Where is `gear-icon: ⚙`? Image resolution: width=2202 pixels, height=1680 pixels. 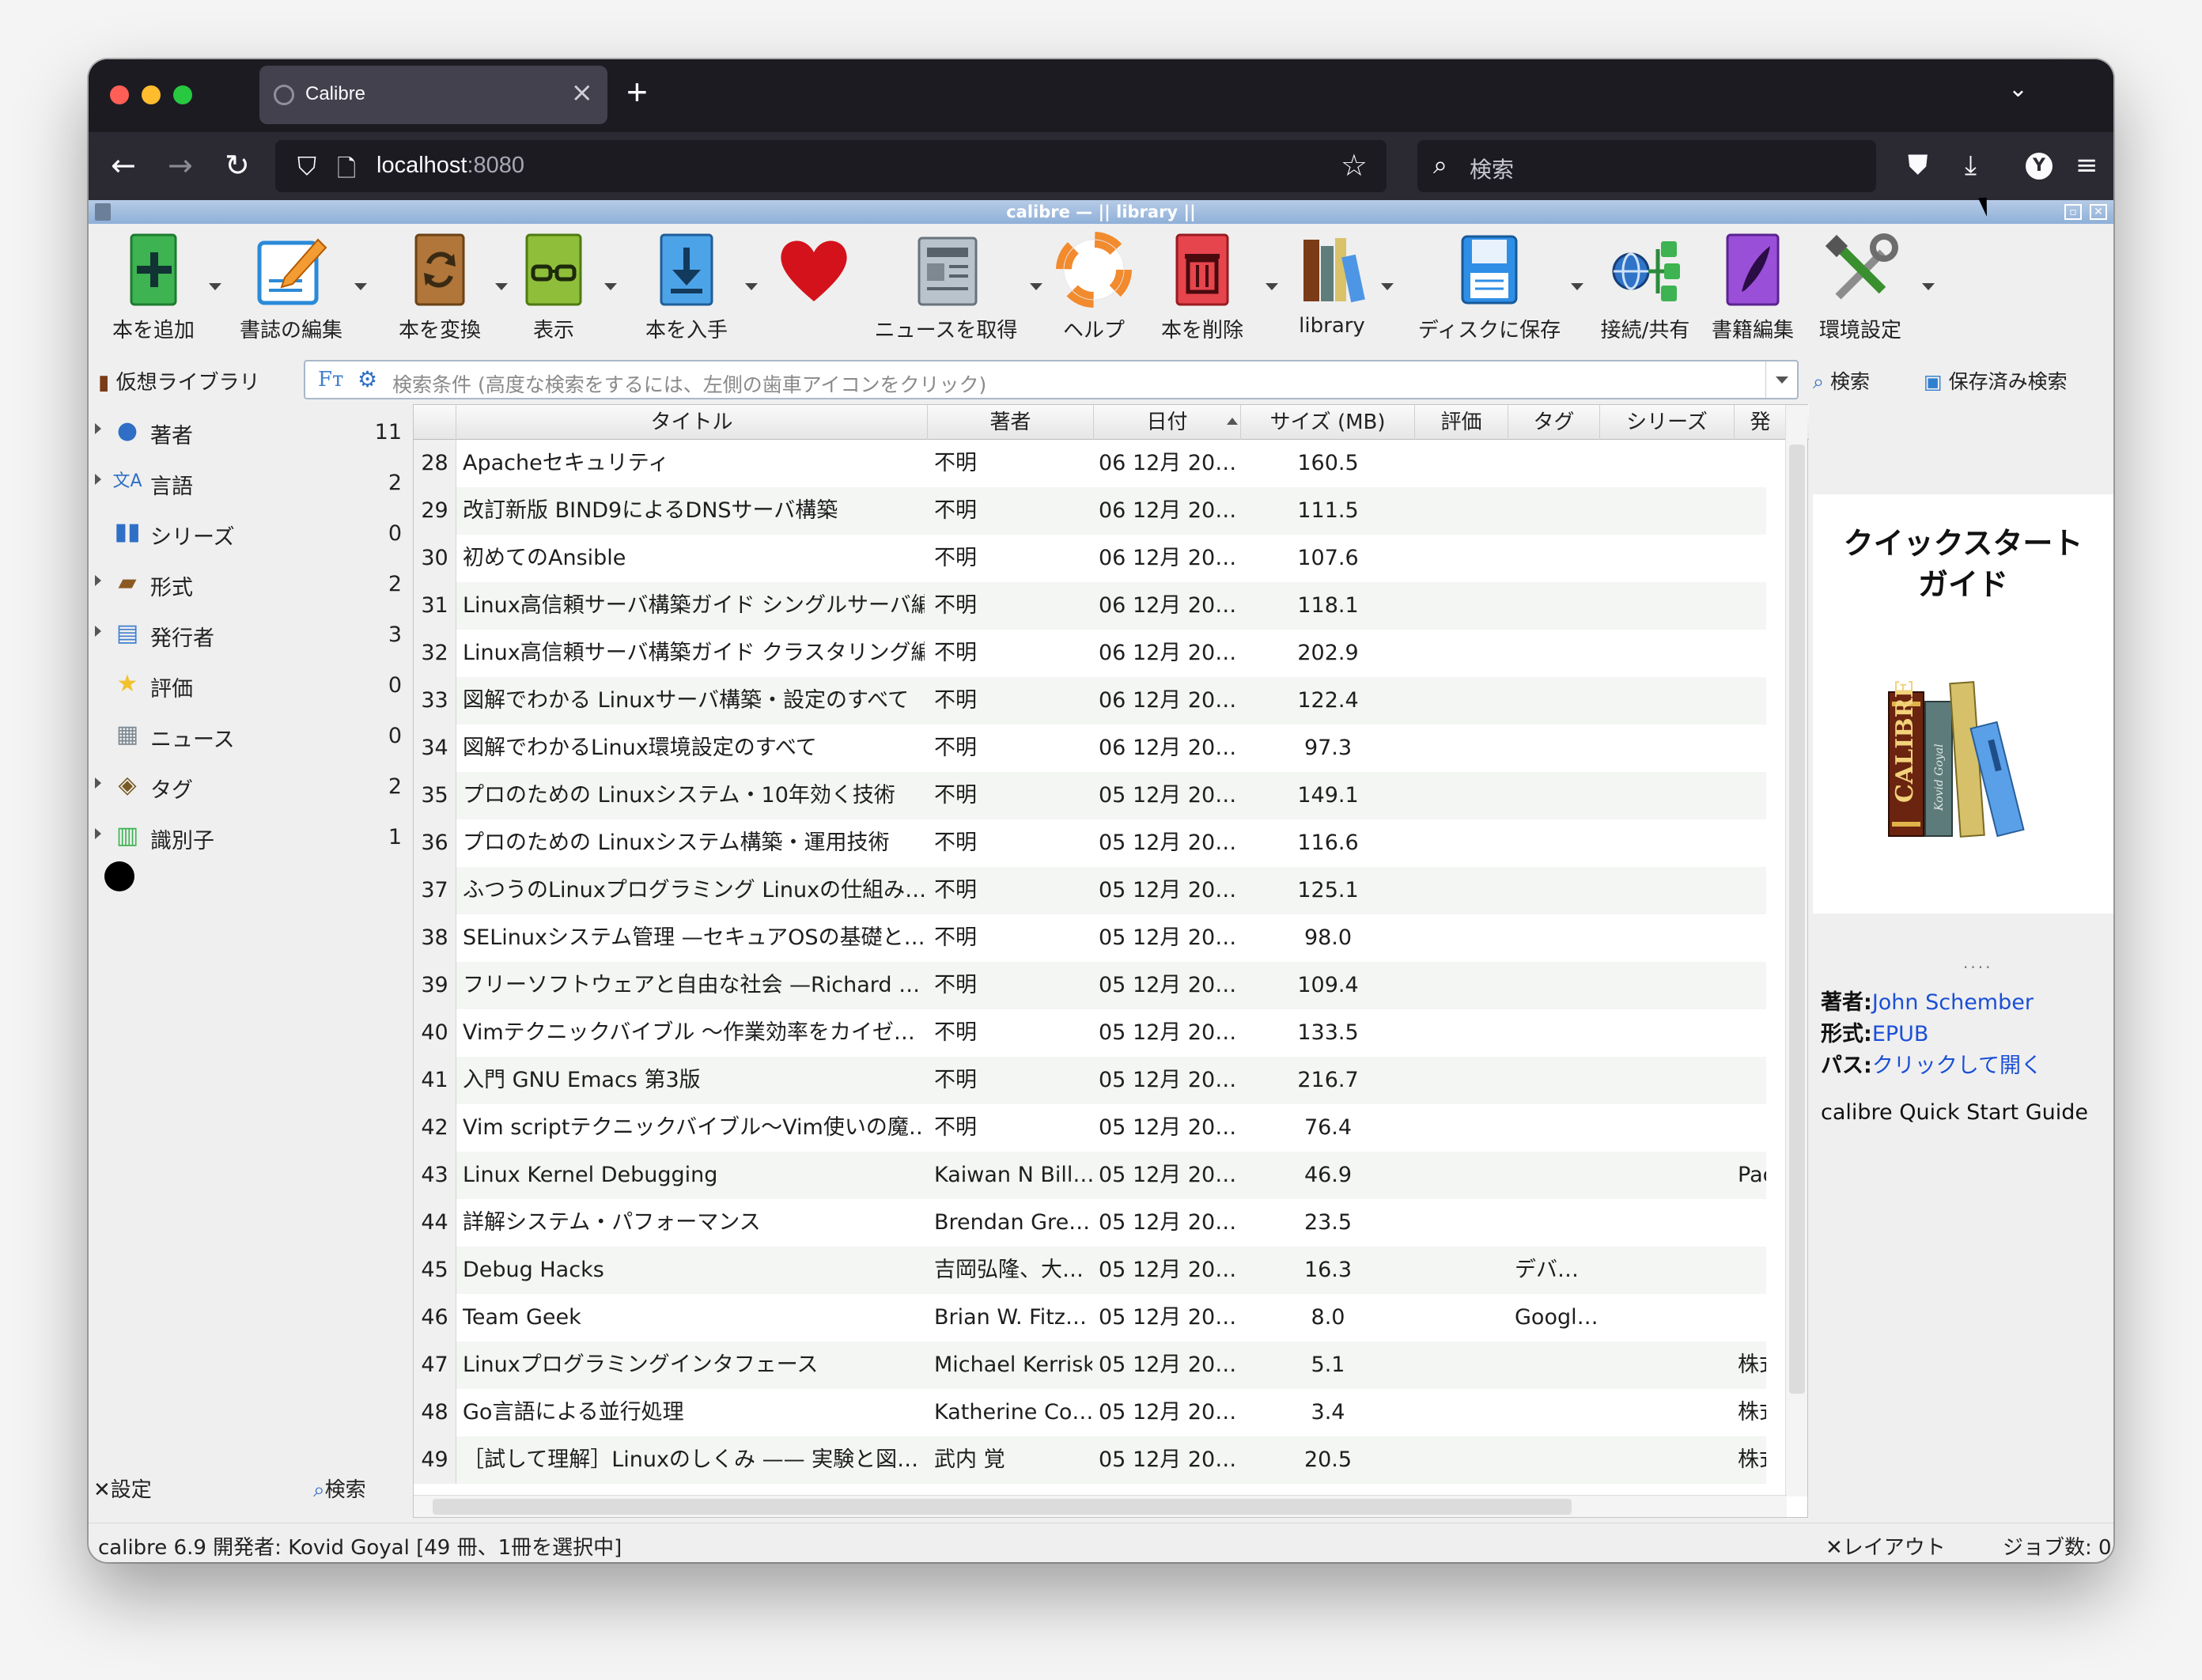
gear-icon: ⚙ is located at coordinates (367, 379).